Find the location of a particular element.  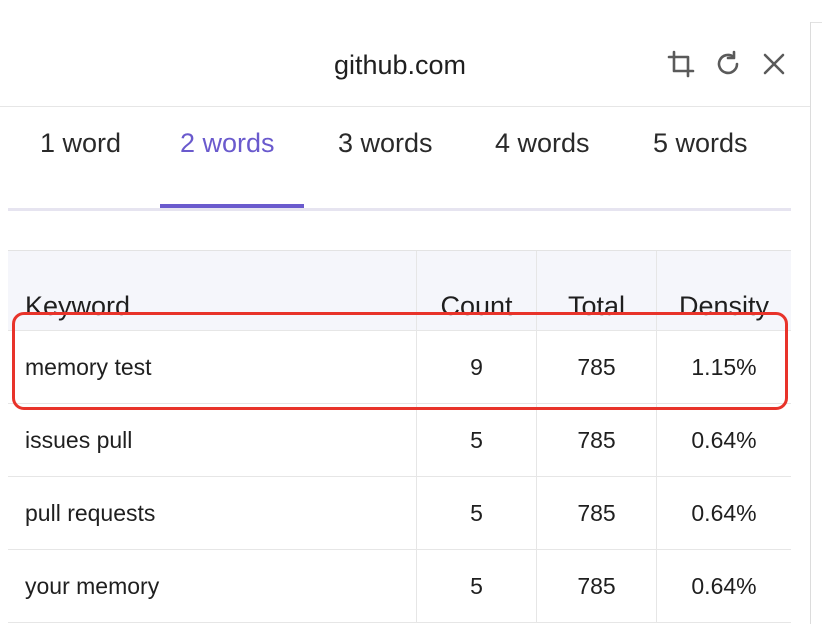

close-button is located at coordinates (774, 64).